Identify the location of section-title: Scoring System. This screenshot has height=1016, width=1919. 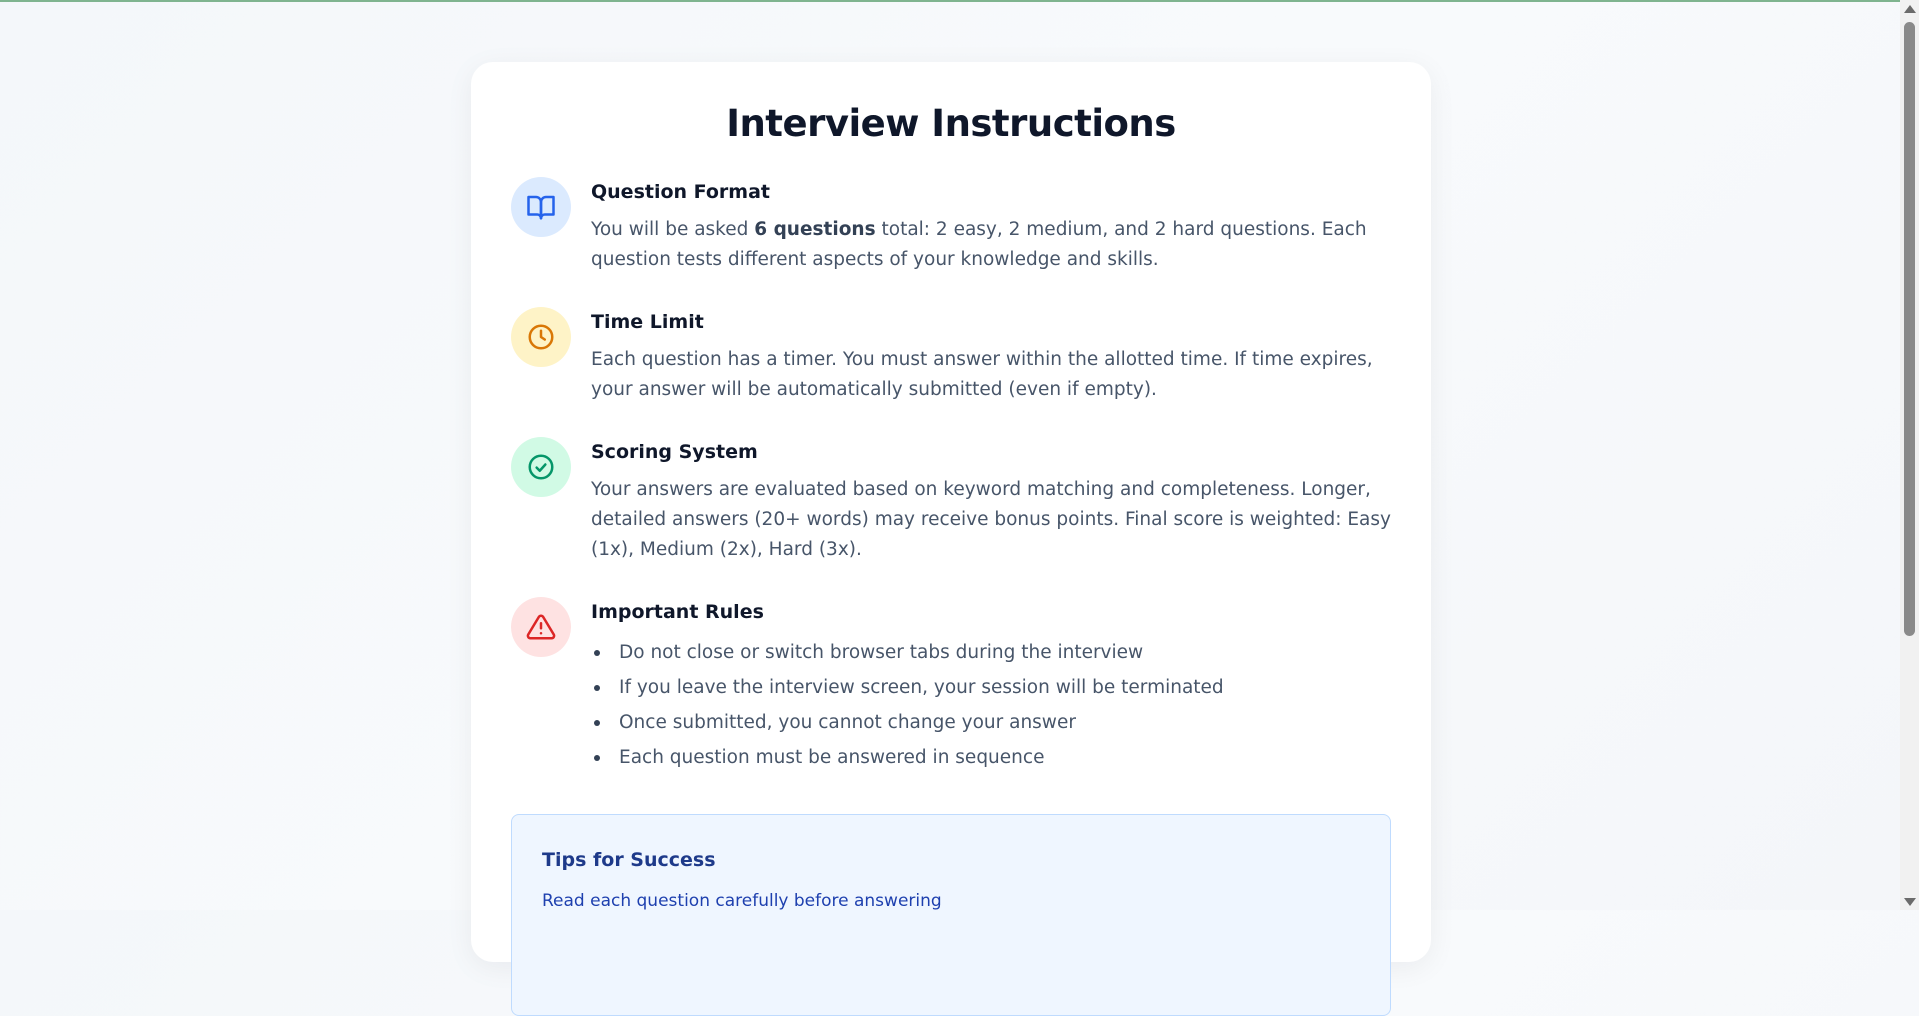
(674, 452).